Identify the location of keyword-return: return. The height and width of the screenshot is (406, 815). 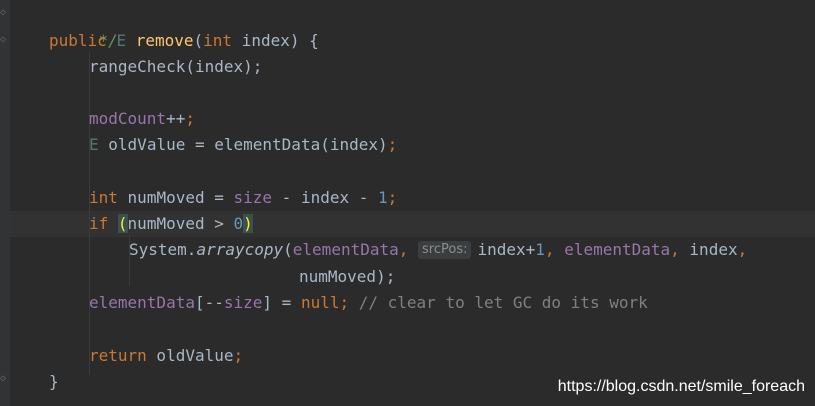
(118, 355).